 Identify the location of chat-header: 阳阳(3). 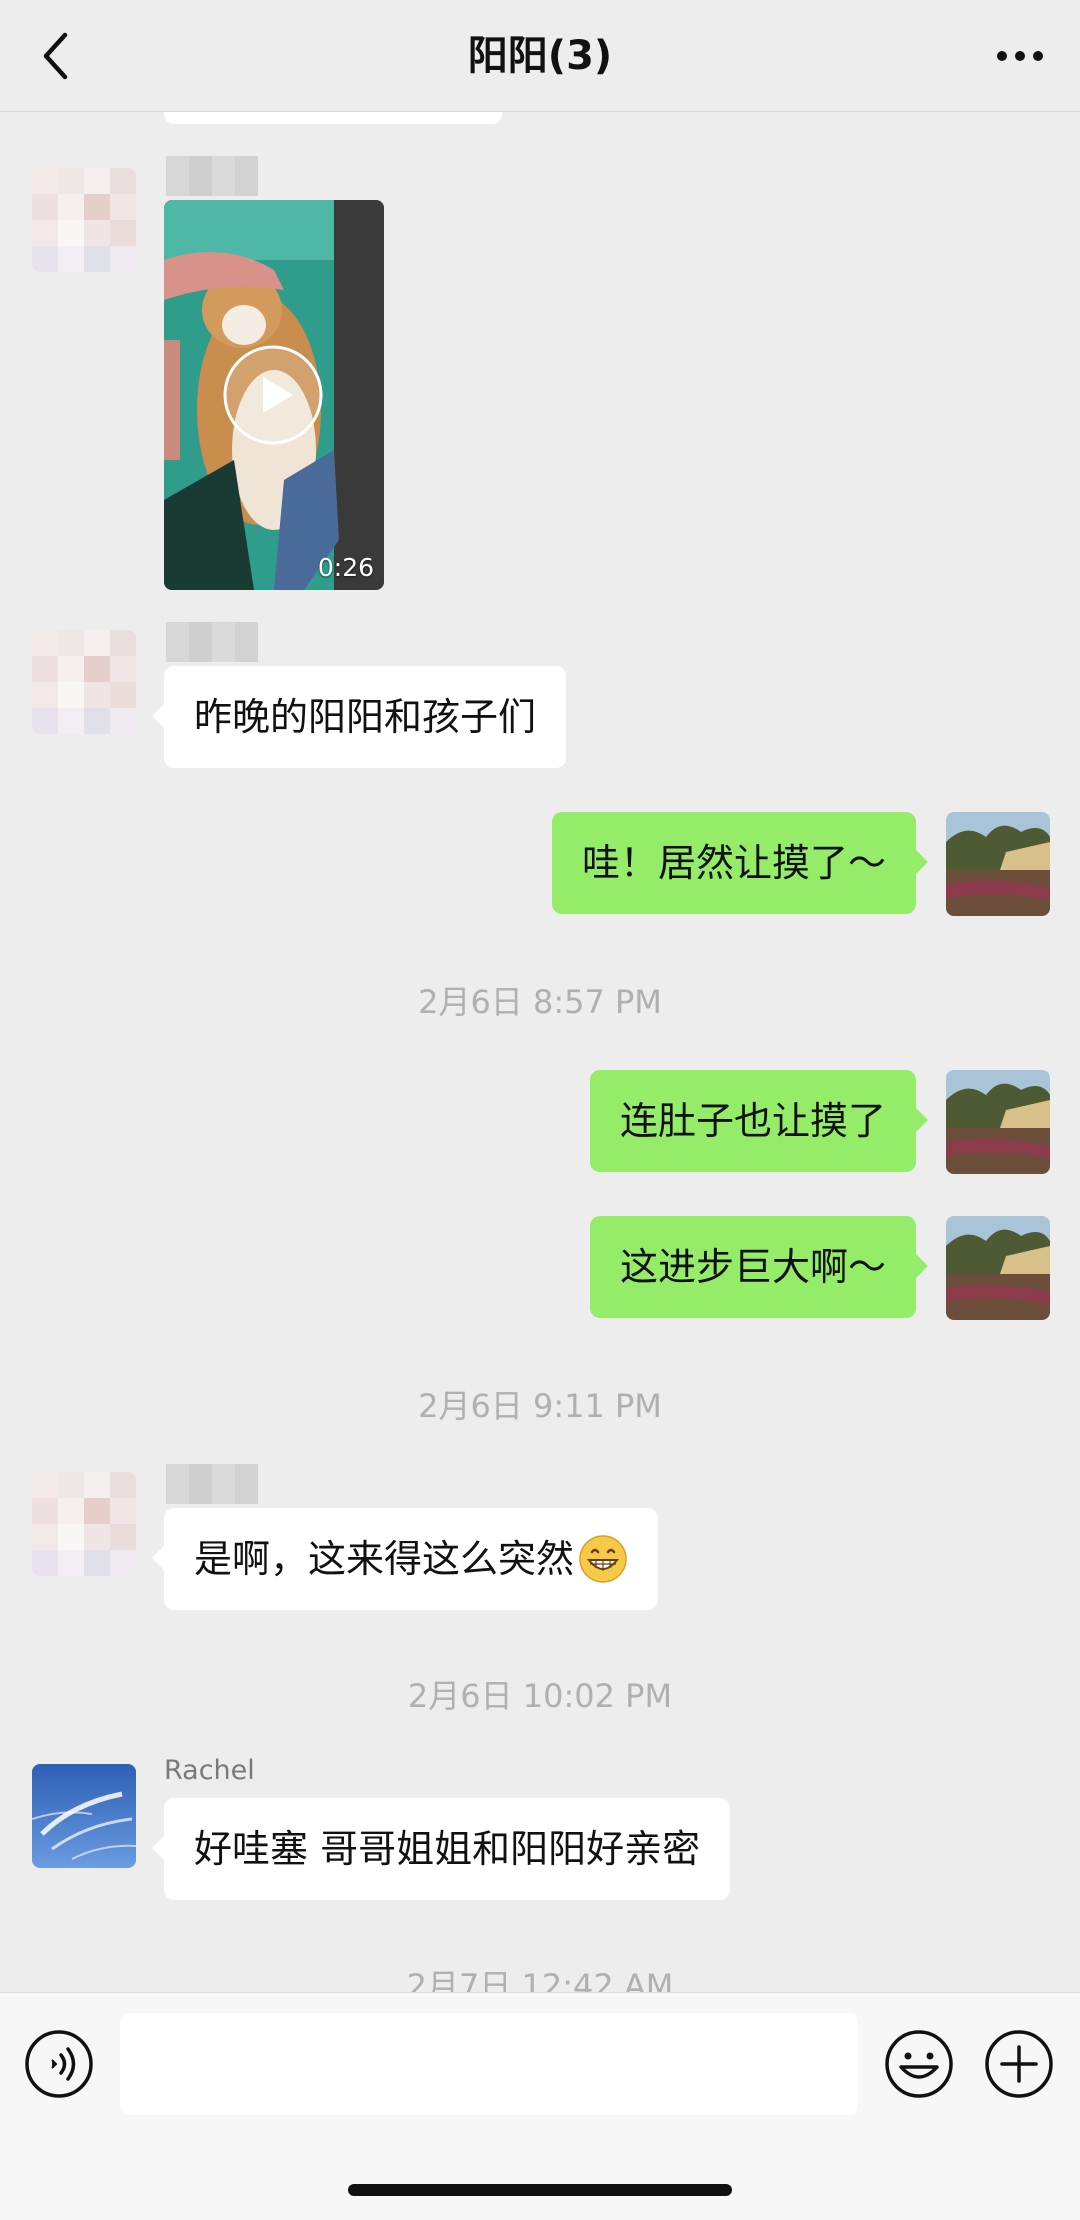
(540, 56).